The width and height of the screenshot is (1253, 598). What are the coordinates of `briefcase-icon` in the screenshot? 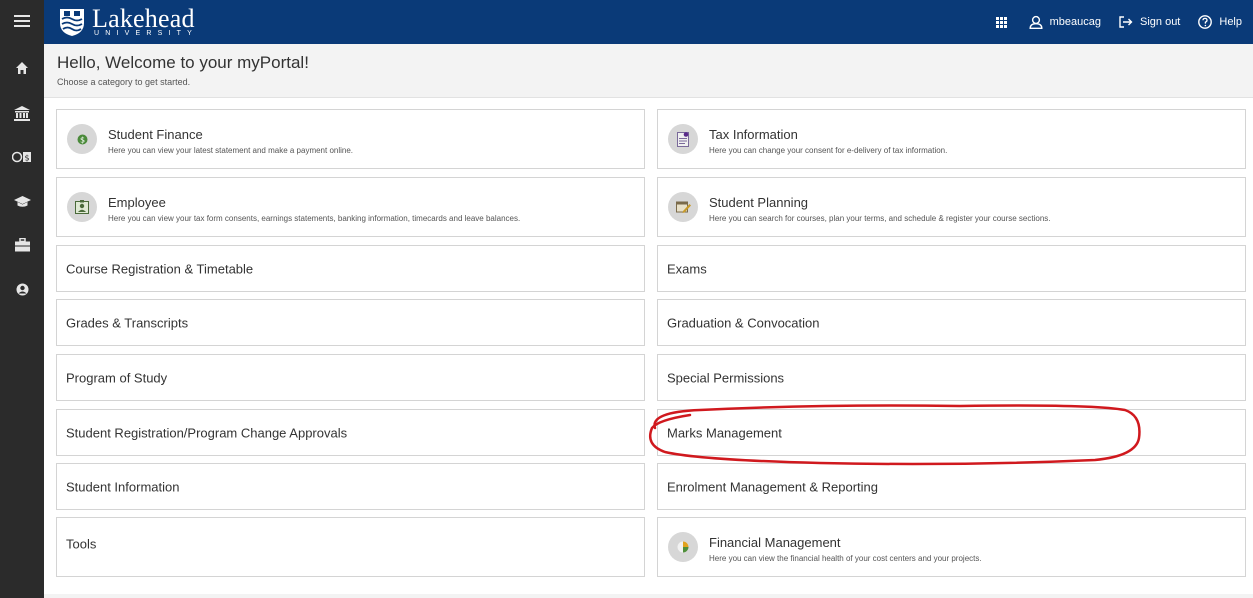 It's located at (22, 245).